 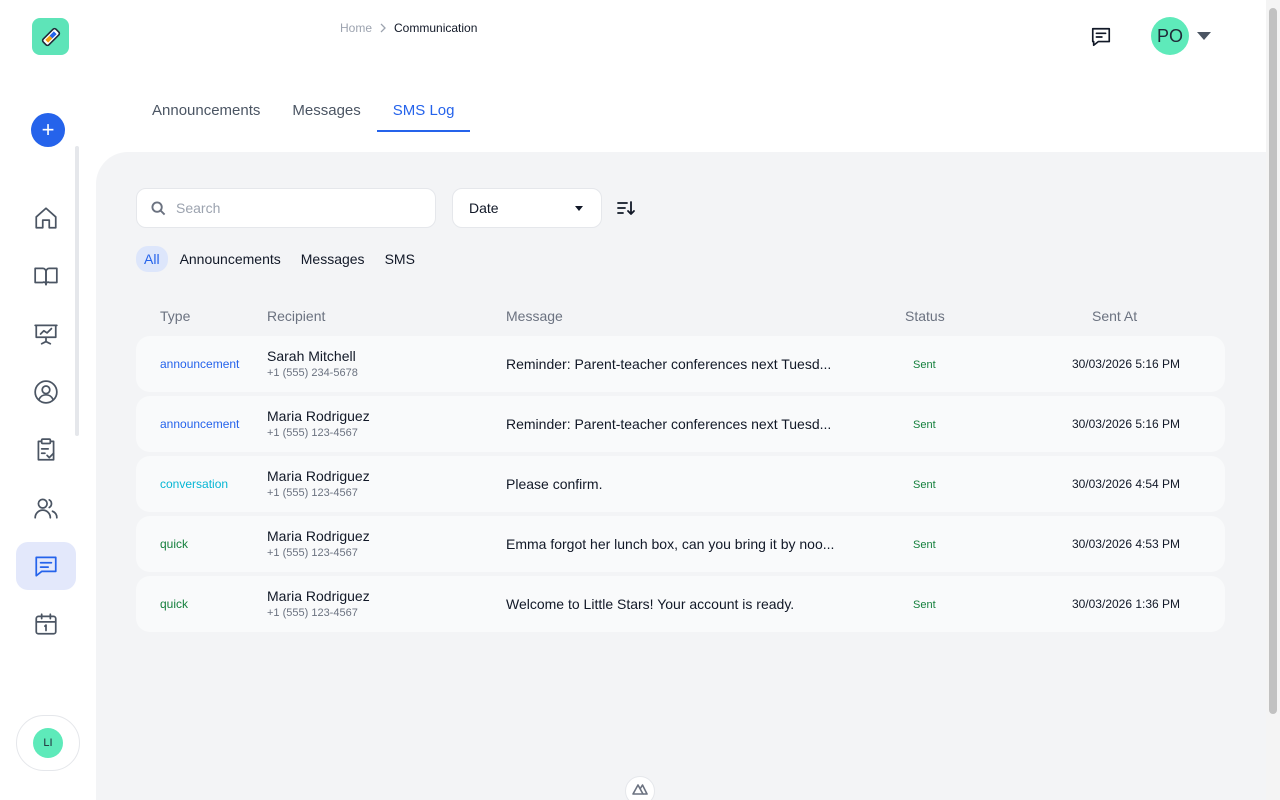 What do you see at coordinates (175, 316) in the screenshot?
I see `column-header-type: Type` at bounding box center [175, 316].